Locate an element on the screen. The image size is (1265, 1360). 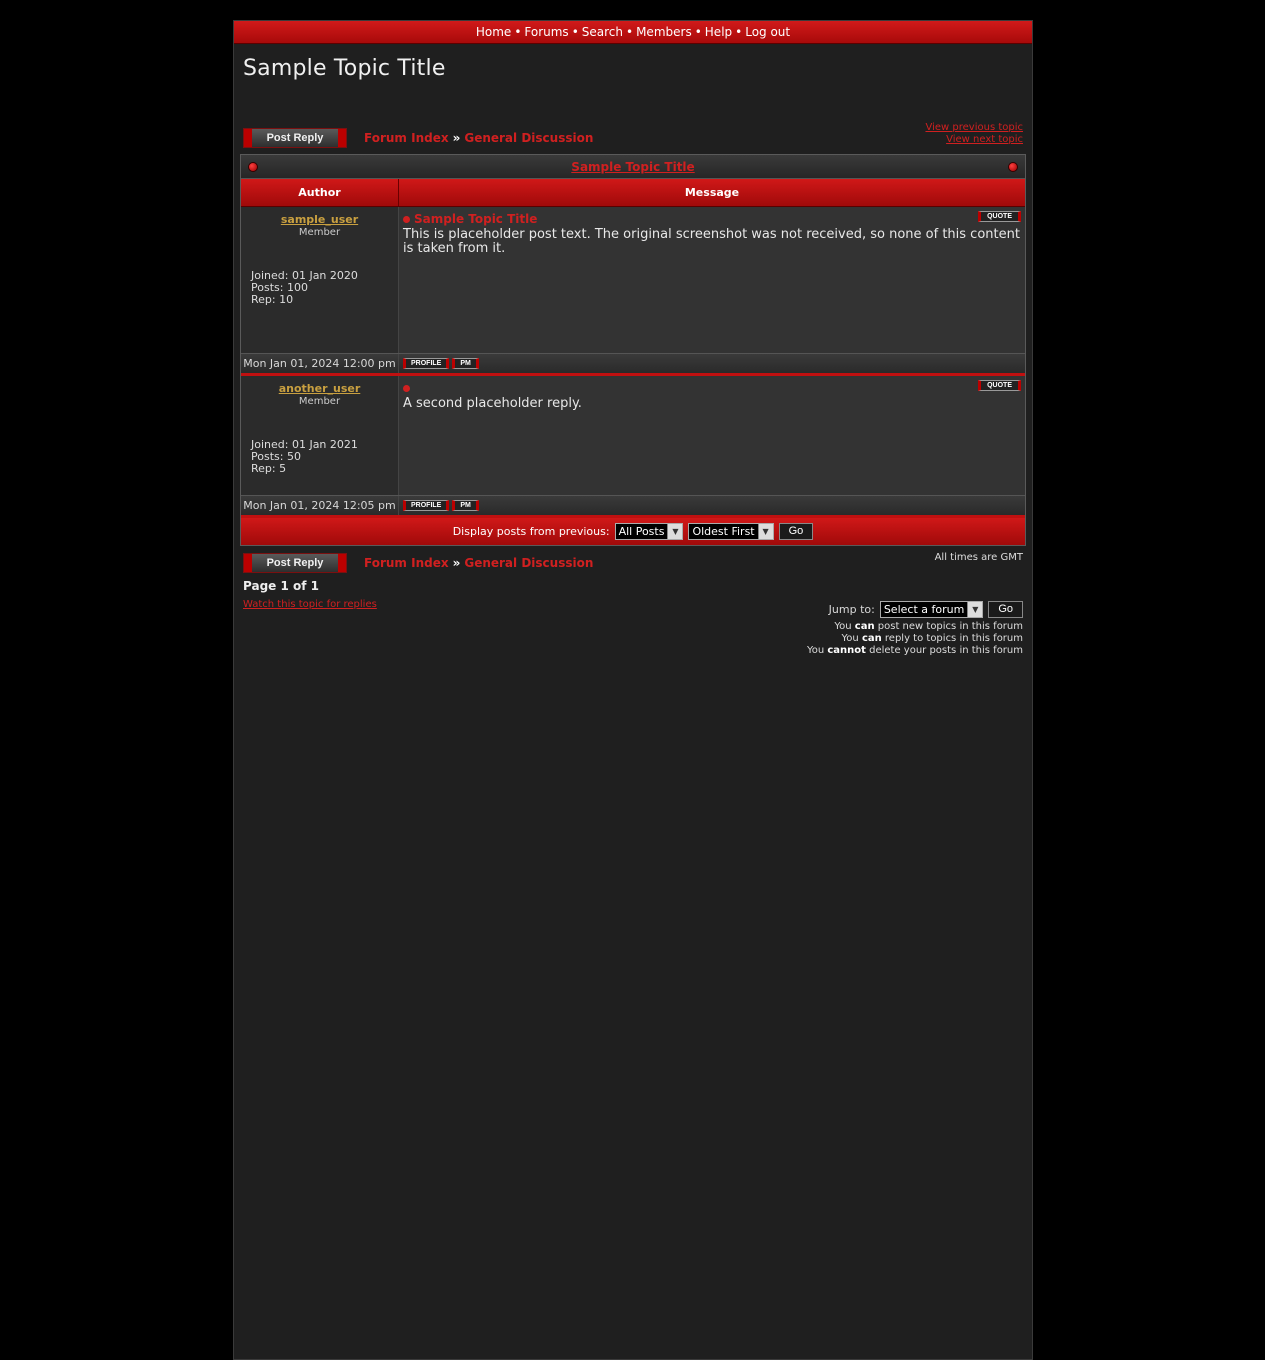
watch-topic-link: Watch this topic for replies is located at coordinates (310, 604).